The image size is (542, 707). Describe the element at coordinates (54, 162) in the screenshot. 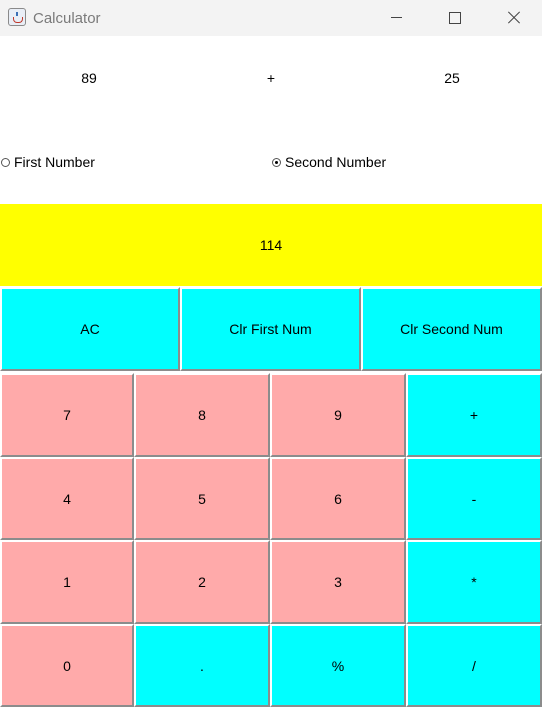

I see `first-number-radio-label: First Number` at that location.